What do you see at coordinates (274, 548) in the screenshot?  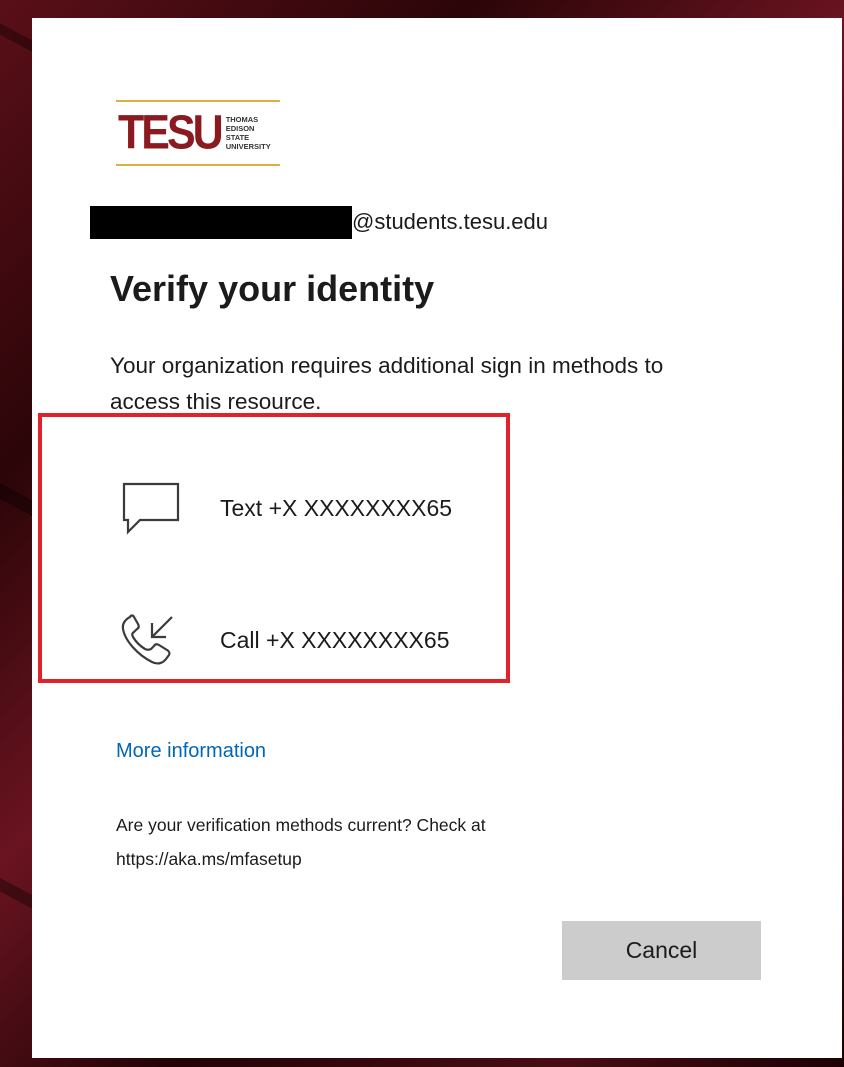 I see `methods-highlight-box` at bounding box center [274, 548].